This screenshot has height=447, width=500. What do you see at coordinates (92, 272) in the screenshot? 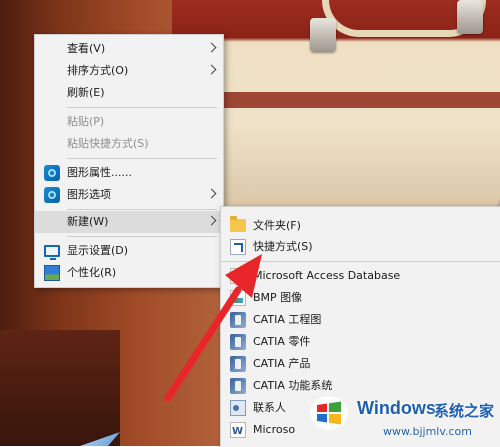
I see `menu-item-label: 个性化(R)` at bounding box center [92, 272].